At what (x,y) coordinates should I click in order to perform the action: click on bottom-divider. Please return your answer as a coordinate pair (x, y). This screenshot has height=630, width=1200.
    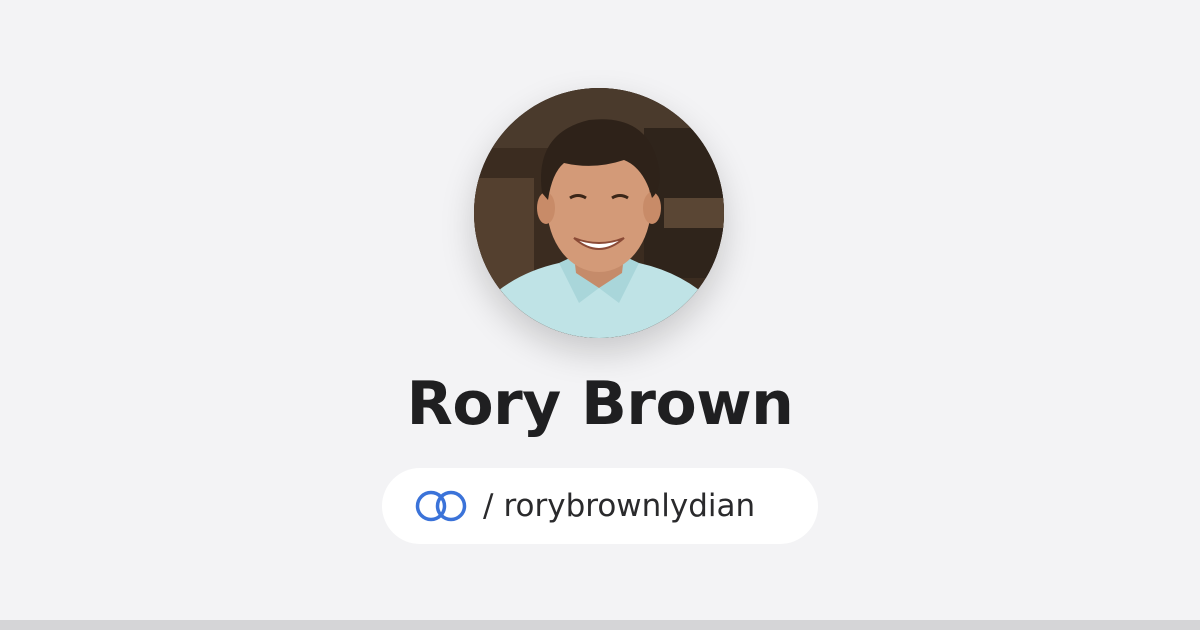
    Looking at the image, I should click on (600, 625).